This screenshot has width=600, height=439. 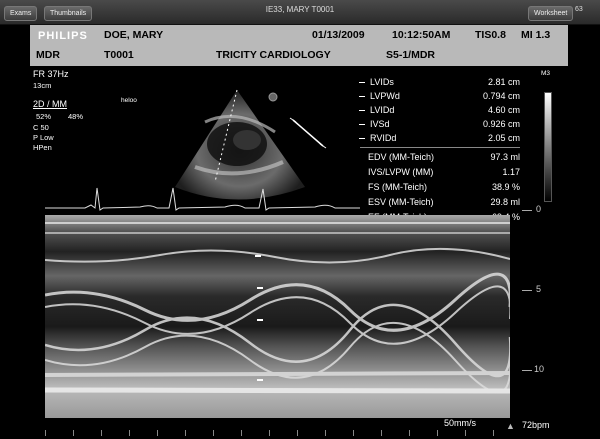 I want to click on measurement-row: LVIDs 2.81 cm, so click(x=440, y=83).